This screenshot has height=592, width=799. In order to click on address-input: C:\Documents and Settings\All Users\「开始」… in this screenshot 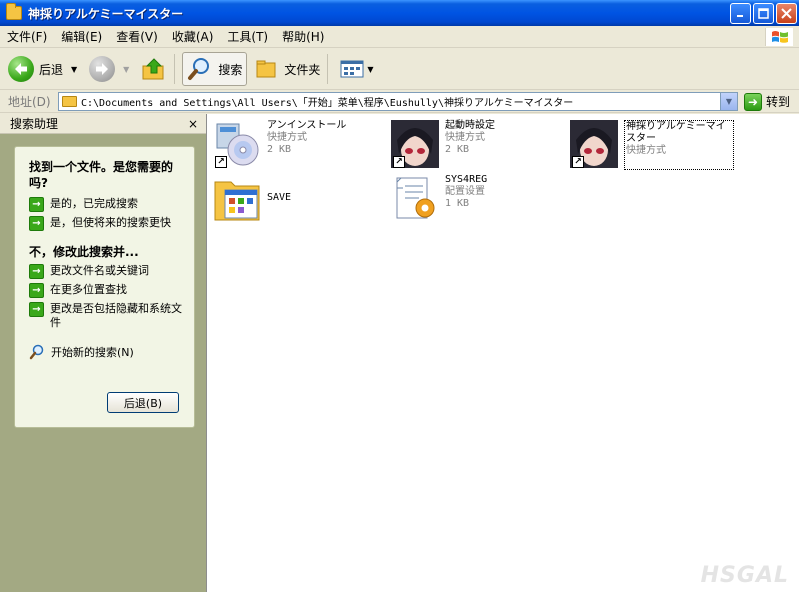, I will do `click(398, 101)`.